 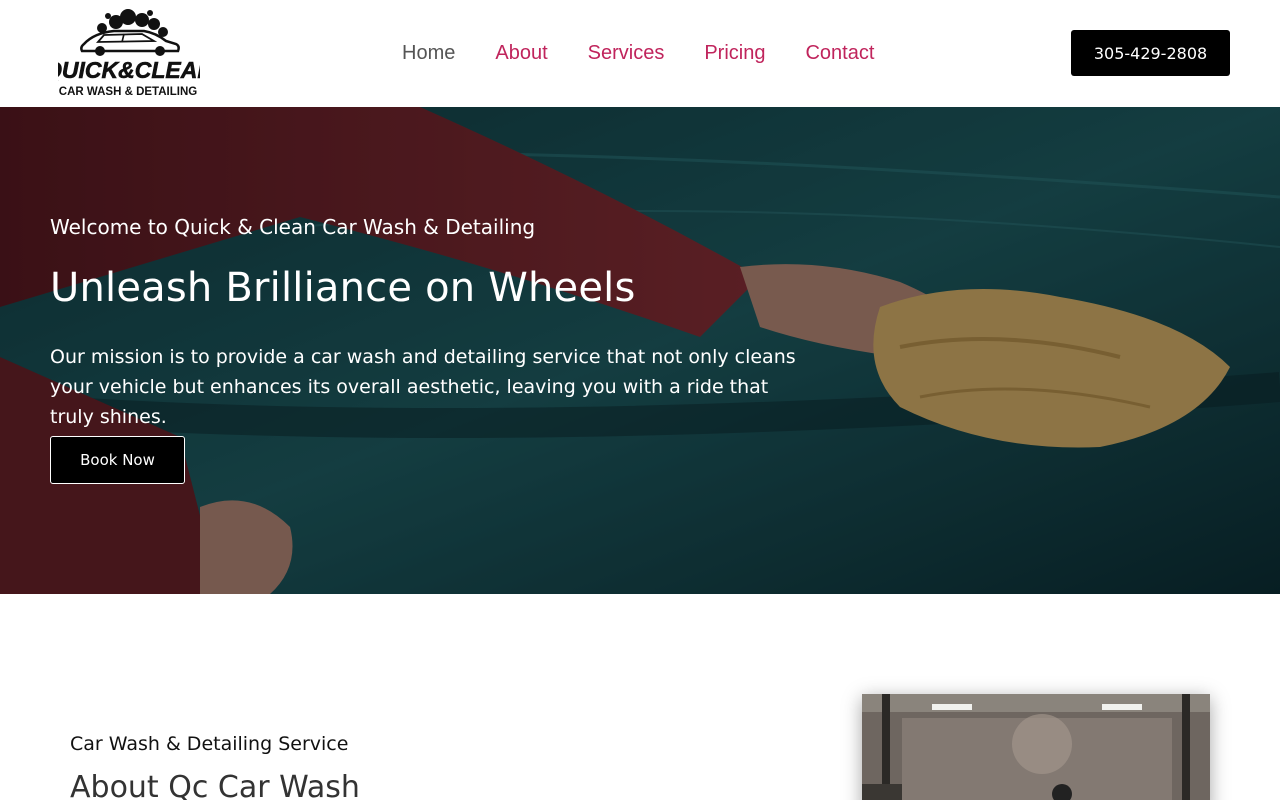 What do you see at coordinates (343, 288) in the screenshot?
I see `hero-title: Unleash Brilliance on Wheels` at bounding box center [343, 288].